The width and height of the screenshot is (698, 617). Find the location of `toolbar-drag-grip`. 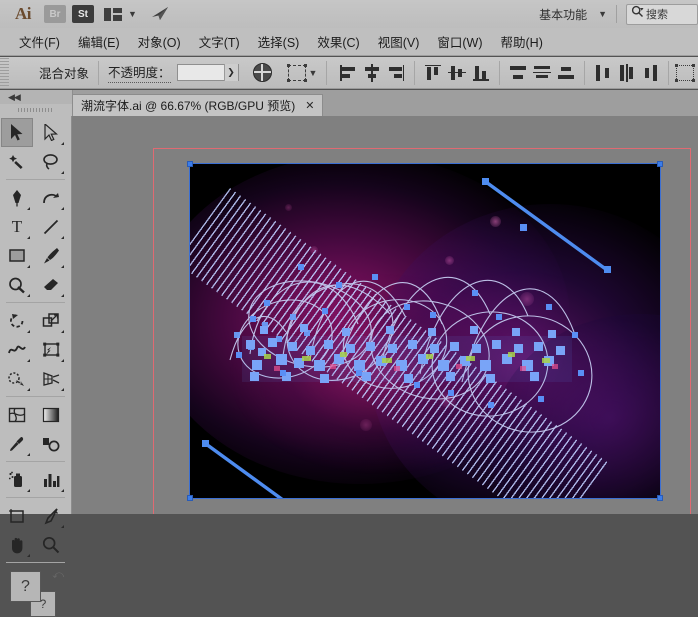

toolbar-drag-grip is located at coordinates (36, 110).